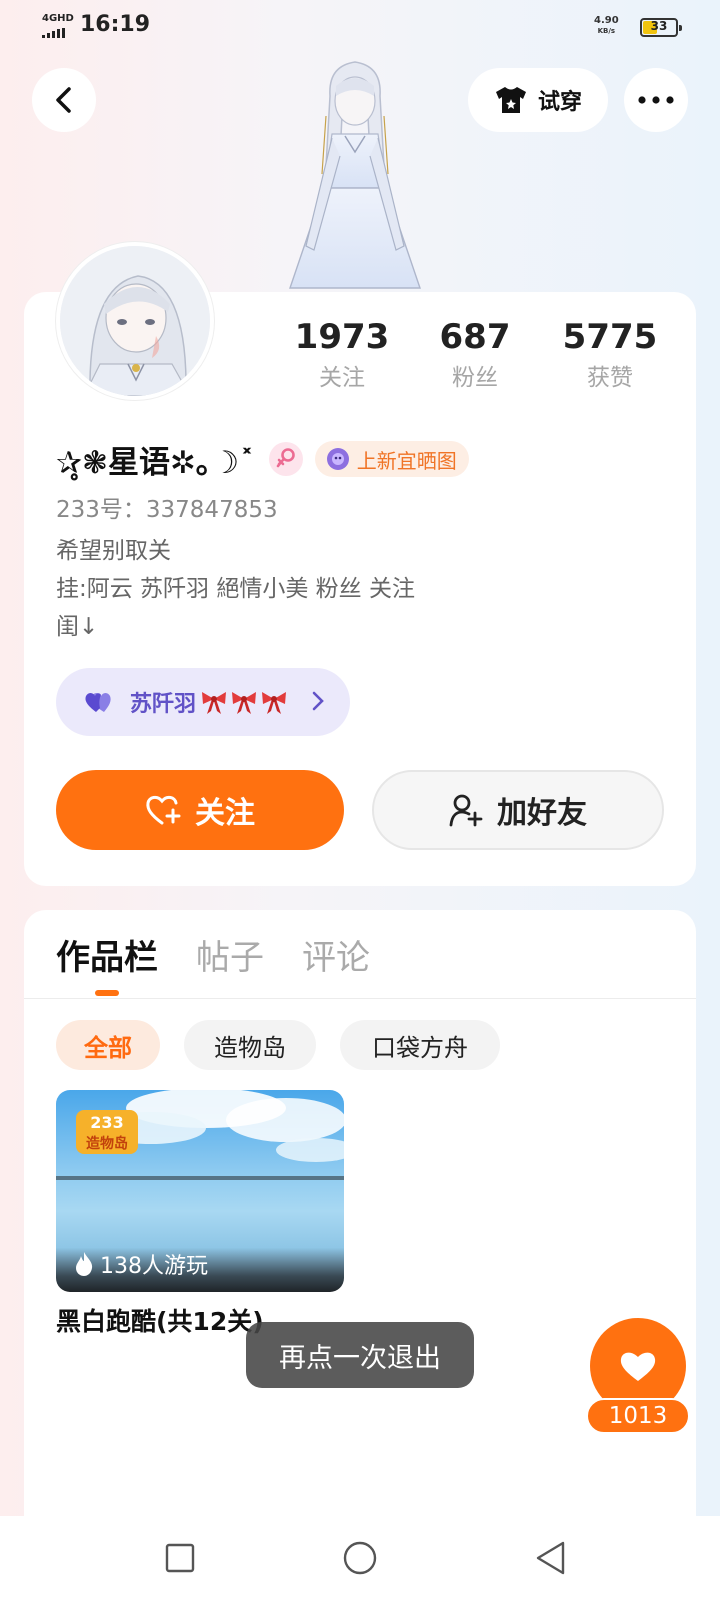 This screenshot has height=1600, width=720. I want to click on character-figure, so click(355, 175).